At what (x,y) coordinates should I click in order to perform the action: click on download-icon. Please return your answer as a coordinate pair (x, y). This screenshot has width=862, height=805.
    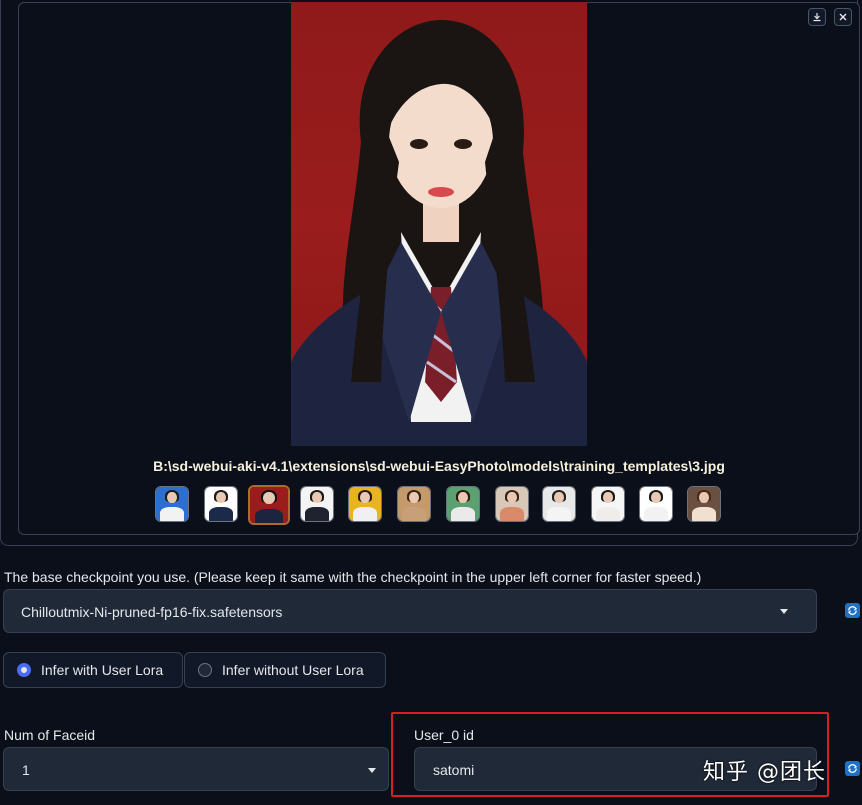
    Looking at the image, I should click on (817, 17).